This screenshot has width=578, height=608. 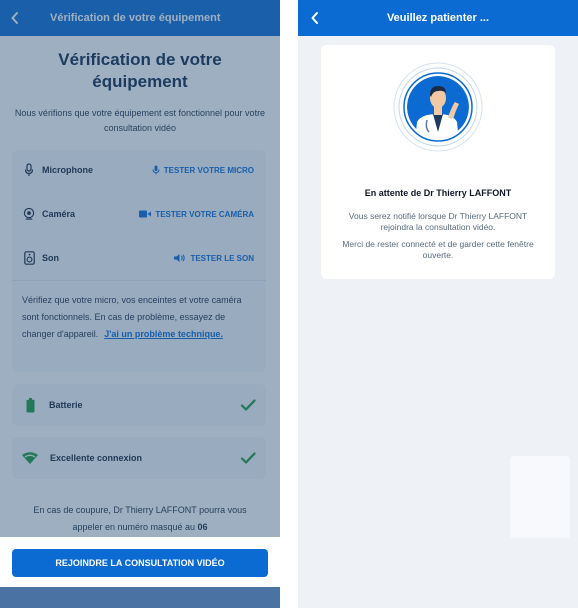 I want to click on header-title: Vérification de votre équipement, so click(x=135, y=18).